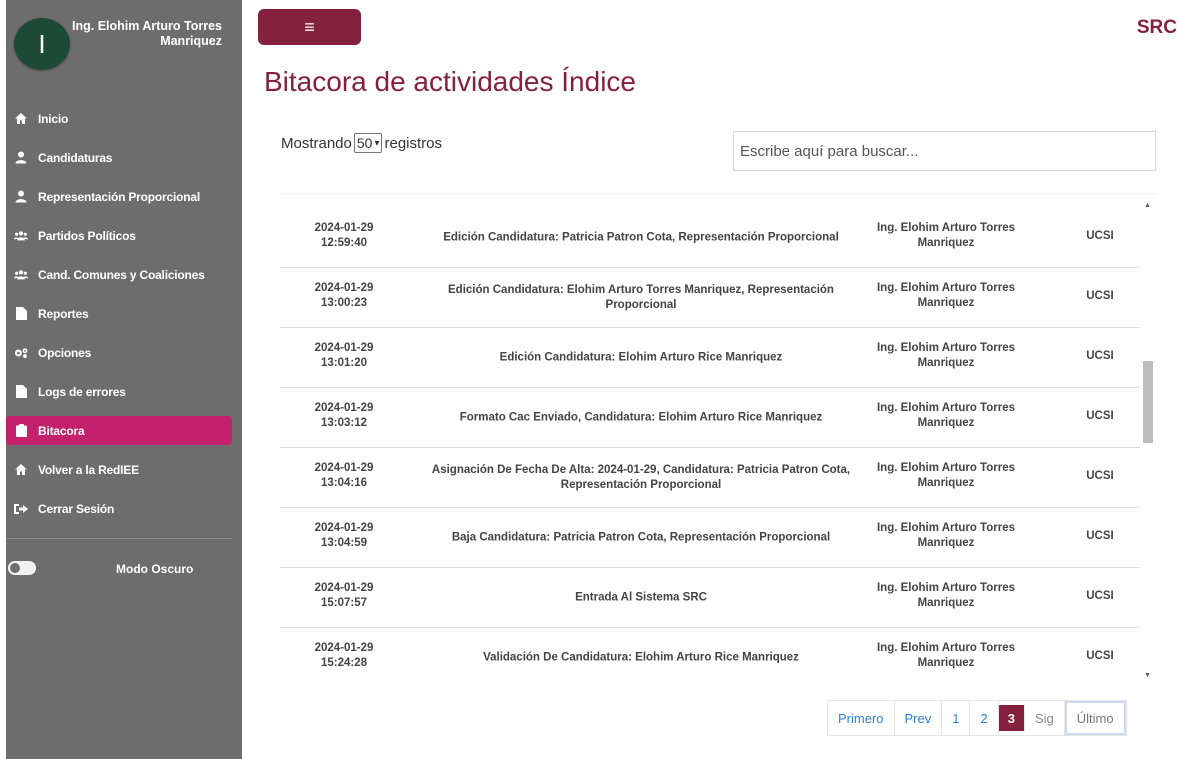 This screenshot has width=1177, height=759. Describe the element at coordinates (450, 81) in the screenshot. I see `page-title: Bitacora de actividades Índice` at that location.